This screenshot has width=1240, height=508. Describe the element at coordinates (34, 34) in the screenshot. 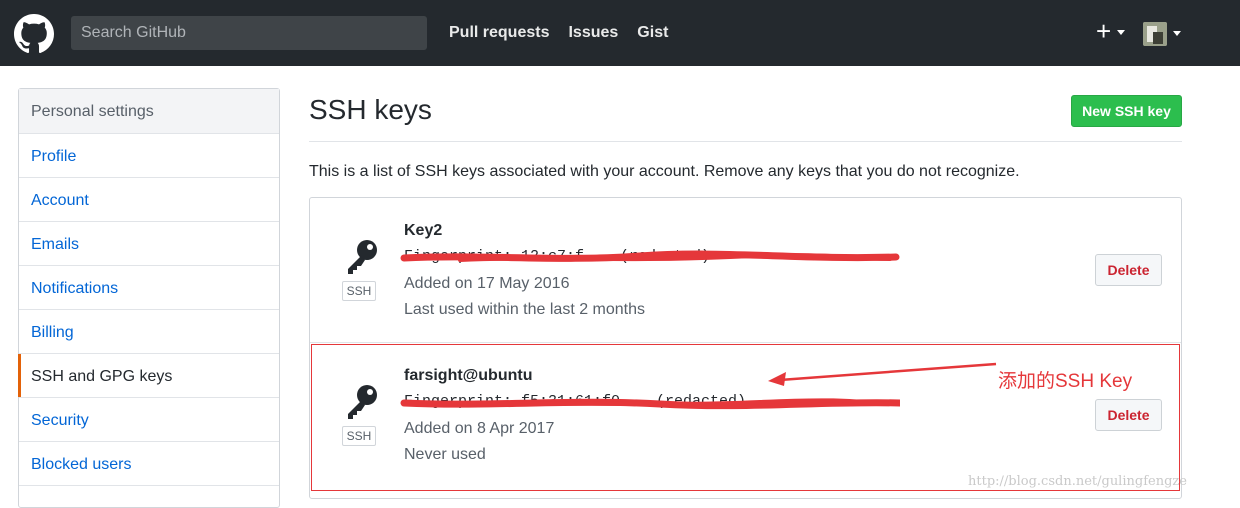

I see `github-logo-icon` at that location.